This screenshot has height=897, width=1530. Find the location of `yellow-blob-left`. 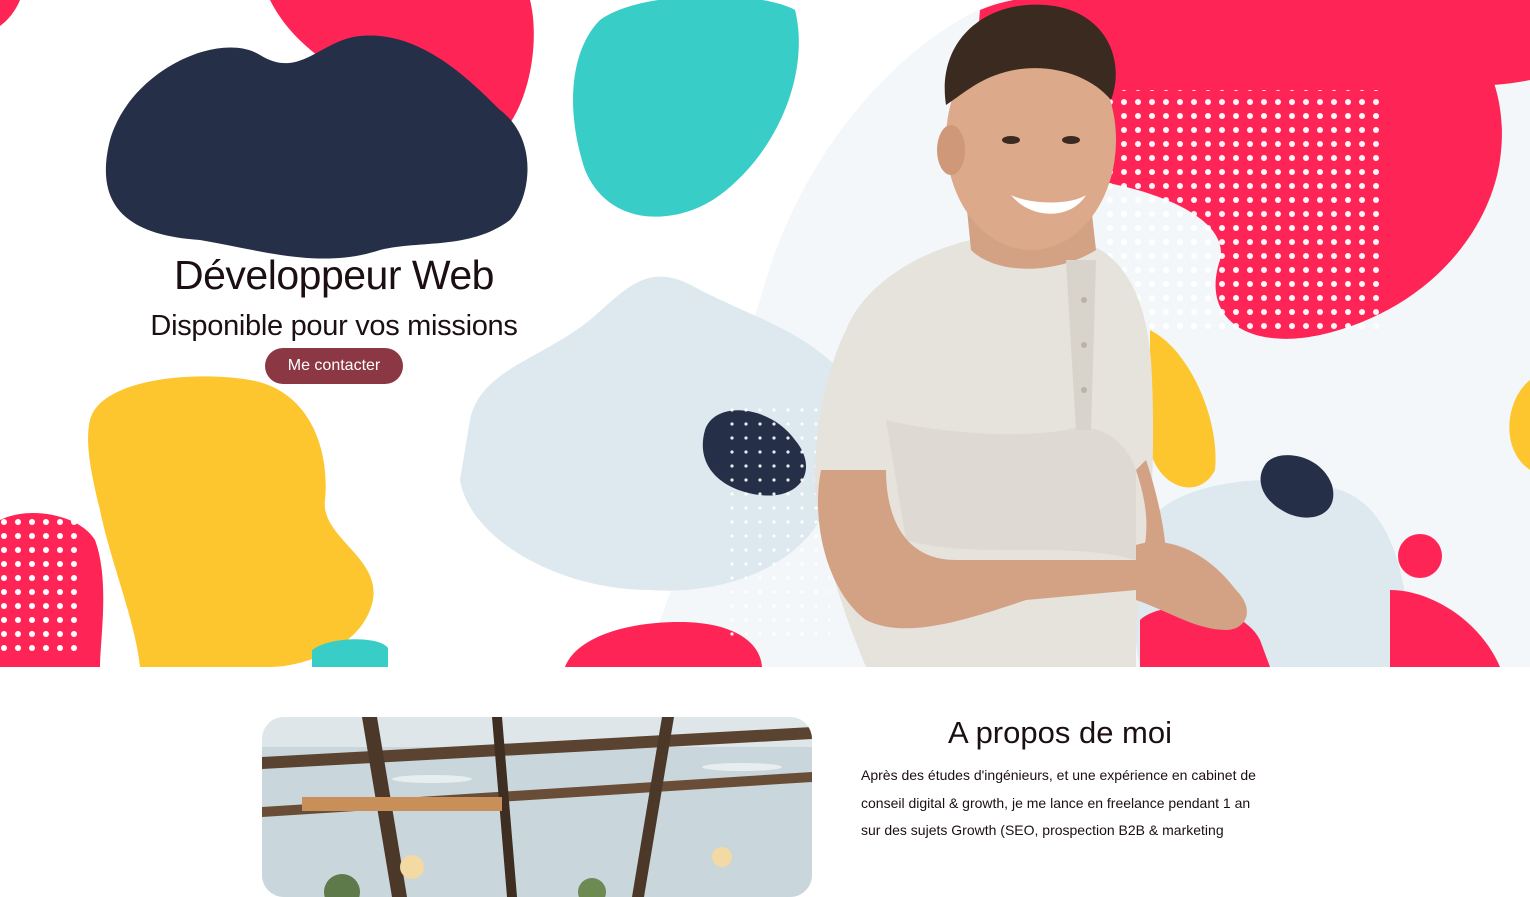

yellow-blob-left is located at coordinates (231, 521).